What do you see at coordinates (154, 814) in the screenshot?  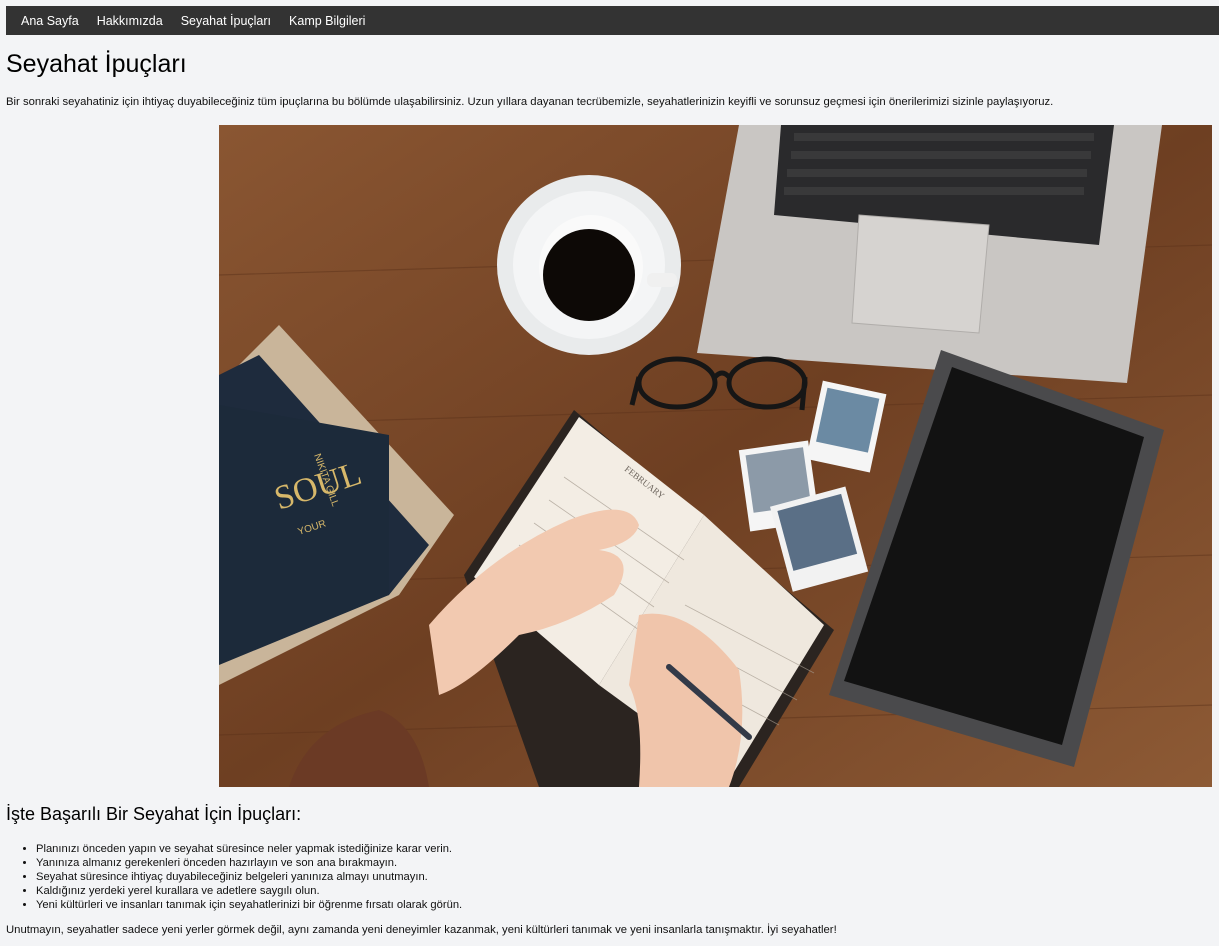 I see `tips-heading: İşte Başarılı Bir Seyahat İçin İpuçları:` at bounding box center [154, 814].